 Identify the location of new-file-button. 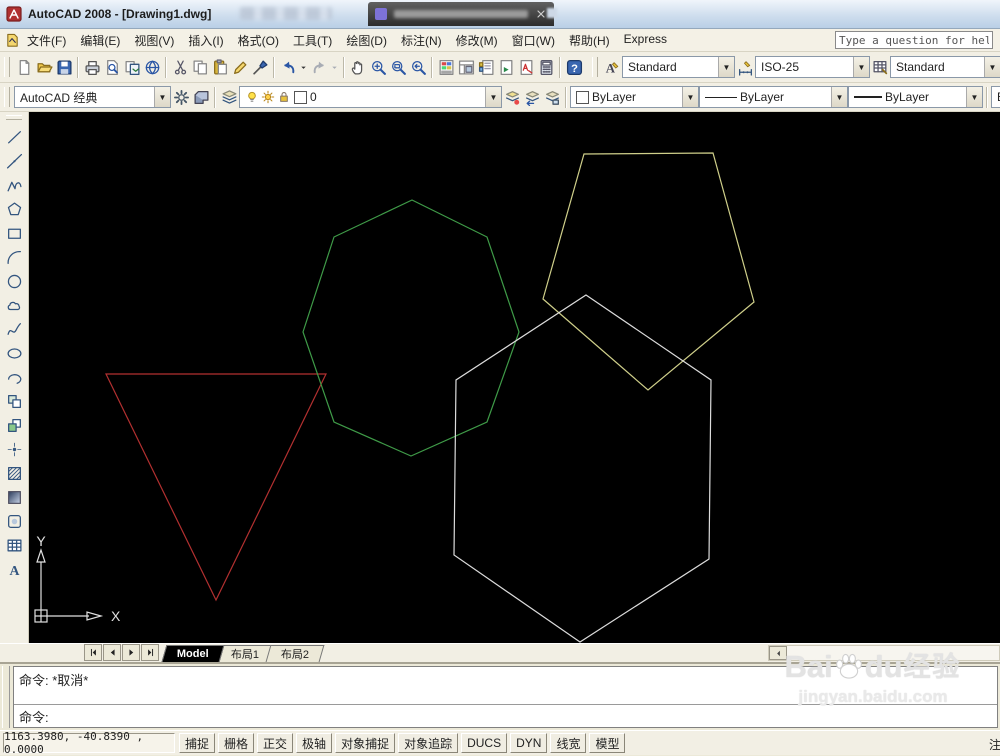
(24, 67).